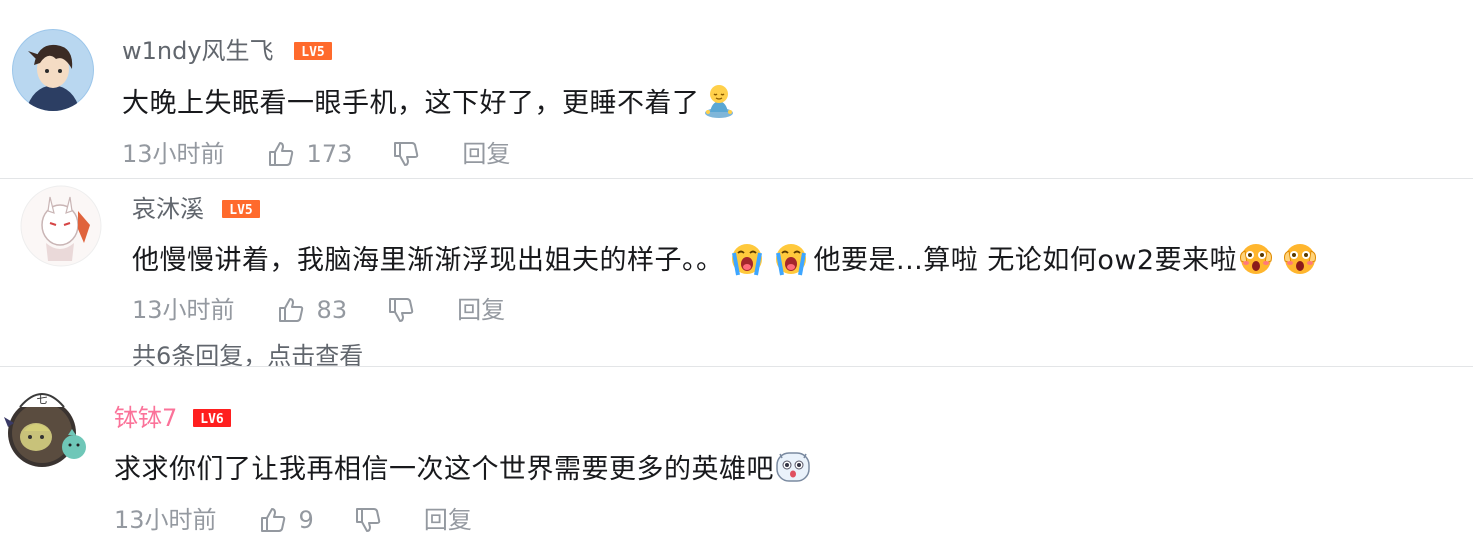  I want to click on comment-text-body: 大晚上失眠看一眼手机，这下好了，更睡不着了, so click(411, 103).